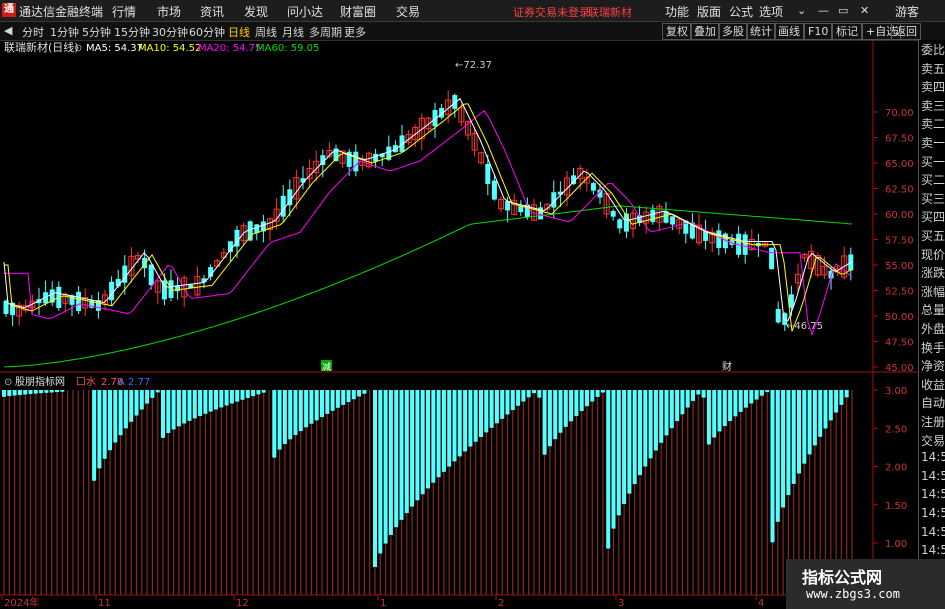 Image resolution: width=945 pixels, height=609 pixels. I want to click on indicator-name: 股朋指标网, so click(40, 381).